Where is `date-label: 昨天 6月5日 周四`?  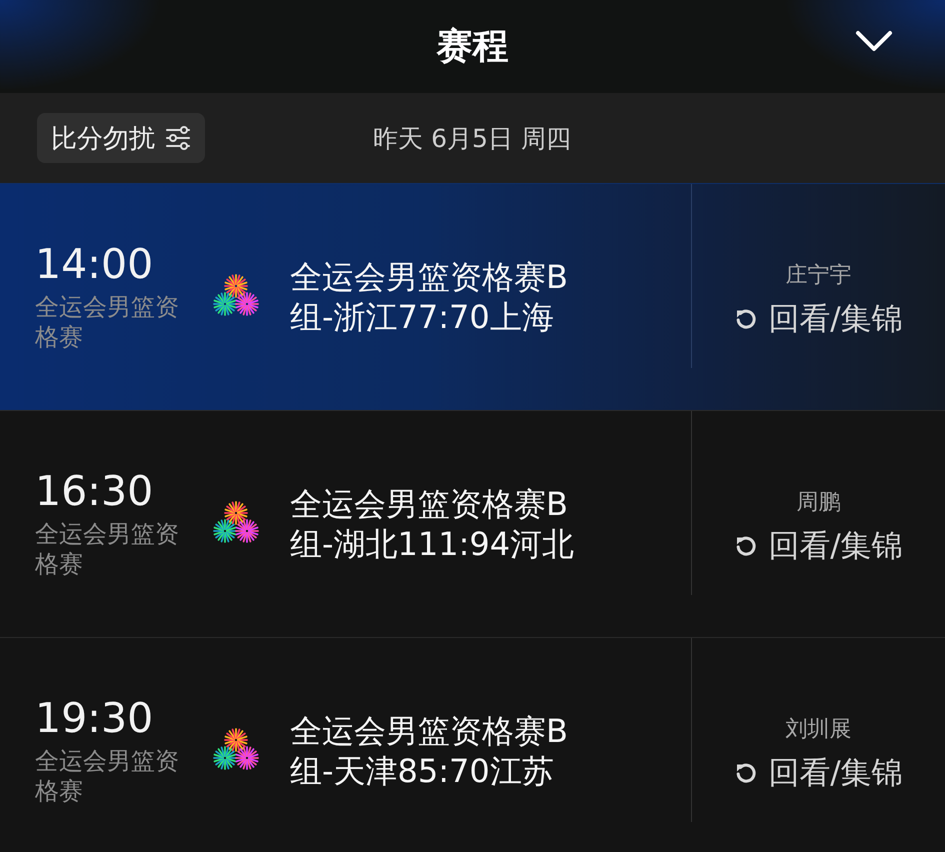 date-label: 昨天 6月5日 周四 is located at coordinates (472, 138).